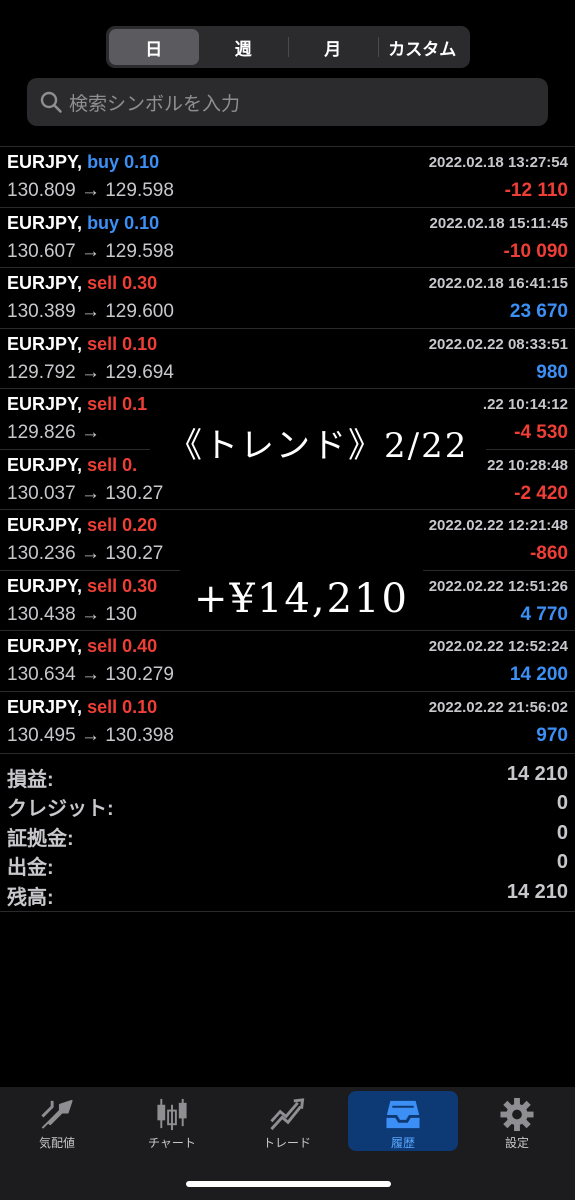 This screenshot has width=575, height=1200. I want to click on trade-symbol: EURJPY, sell 0.20, so click(82, 525).